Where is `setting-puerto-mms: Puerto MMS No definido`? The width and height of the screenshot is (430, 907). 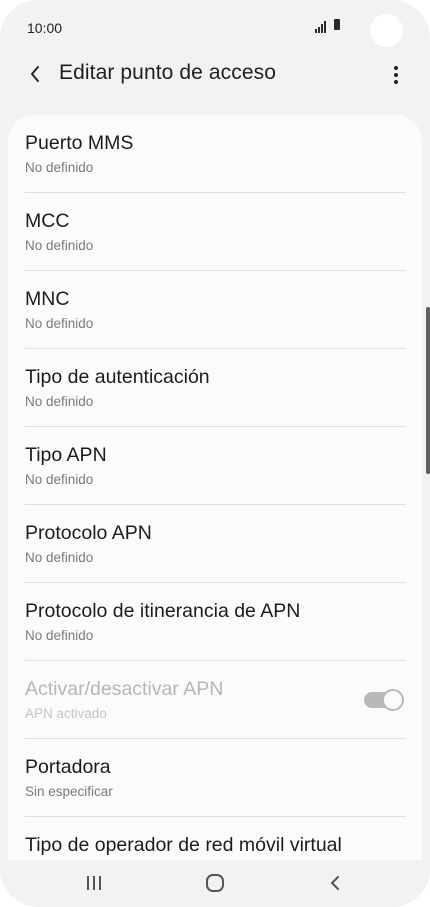 setting-puerto-mms: Puerto MMS No definido is located at coordinates (215, 154).